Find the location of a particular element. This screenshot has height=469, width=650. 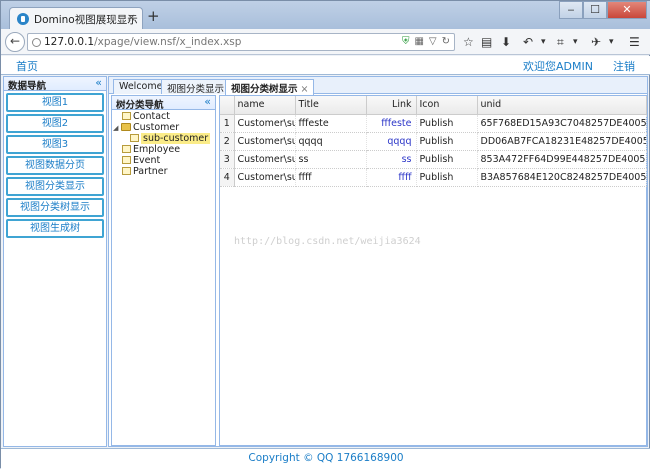

app-header: 首页 欢迎您ADMIN 注销 is located at coordinates (325, 65).